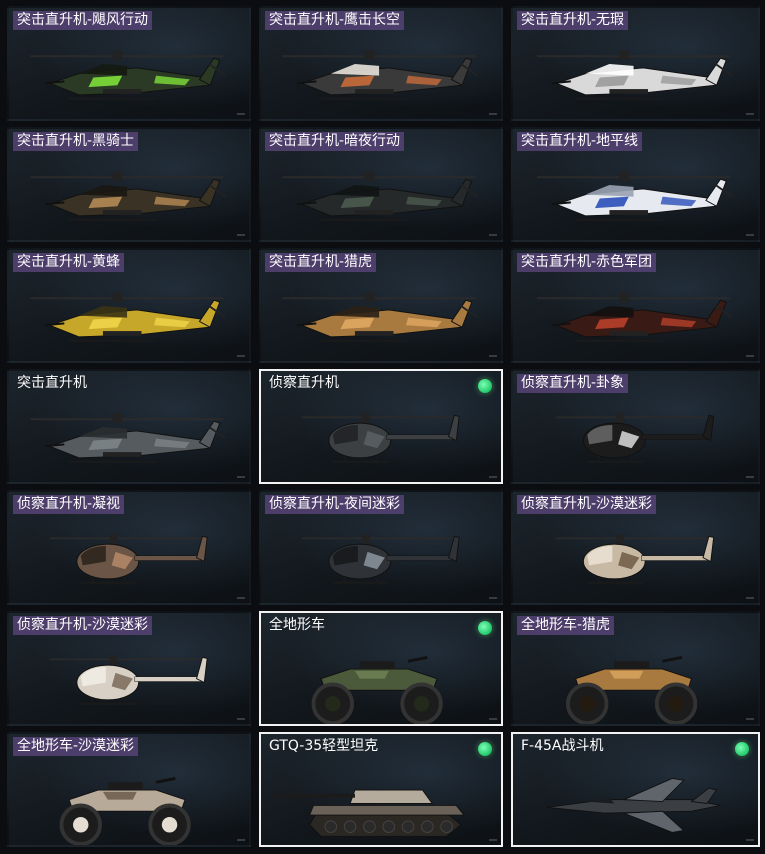  I want to click on skin-card: 全地形车-猎虎, so click(635, 668).